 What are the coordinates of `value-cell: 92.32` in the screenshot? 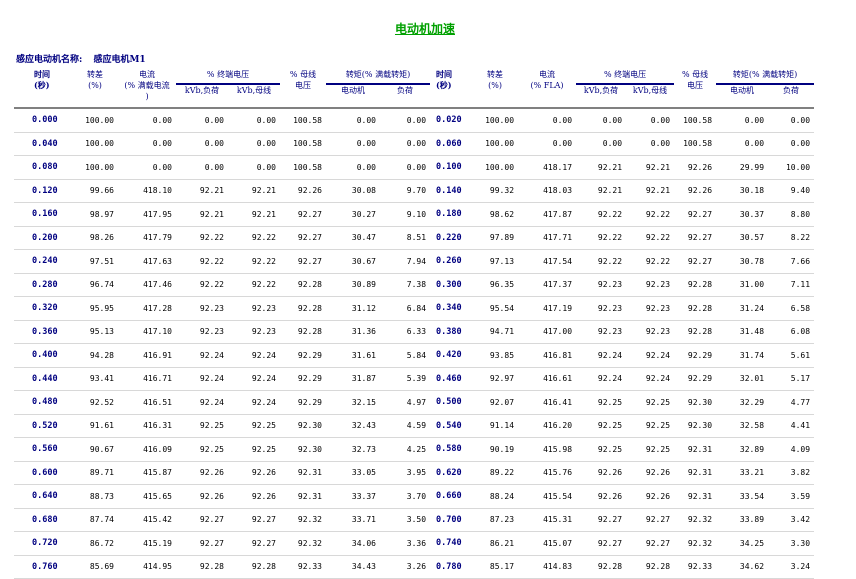 It's located at (695, 544).